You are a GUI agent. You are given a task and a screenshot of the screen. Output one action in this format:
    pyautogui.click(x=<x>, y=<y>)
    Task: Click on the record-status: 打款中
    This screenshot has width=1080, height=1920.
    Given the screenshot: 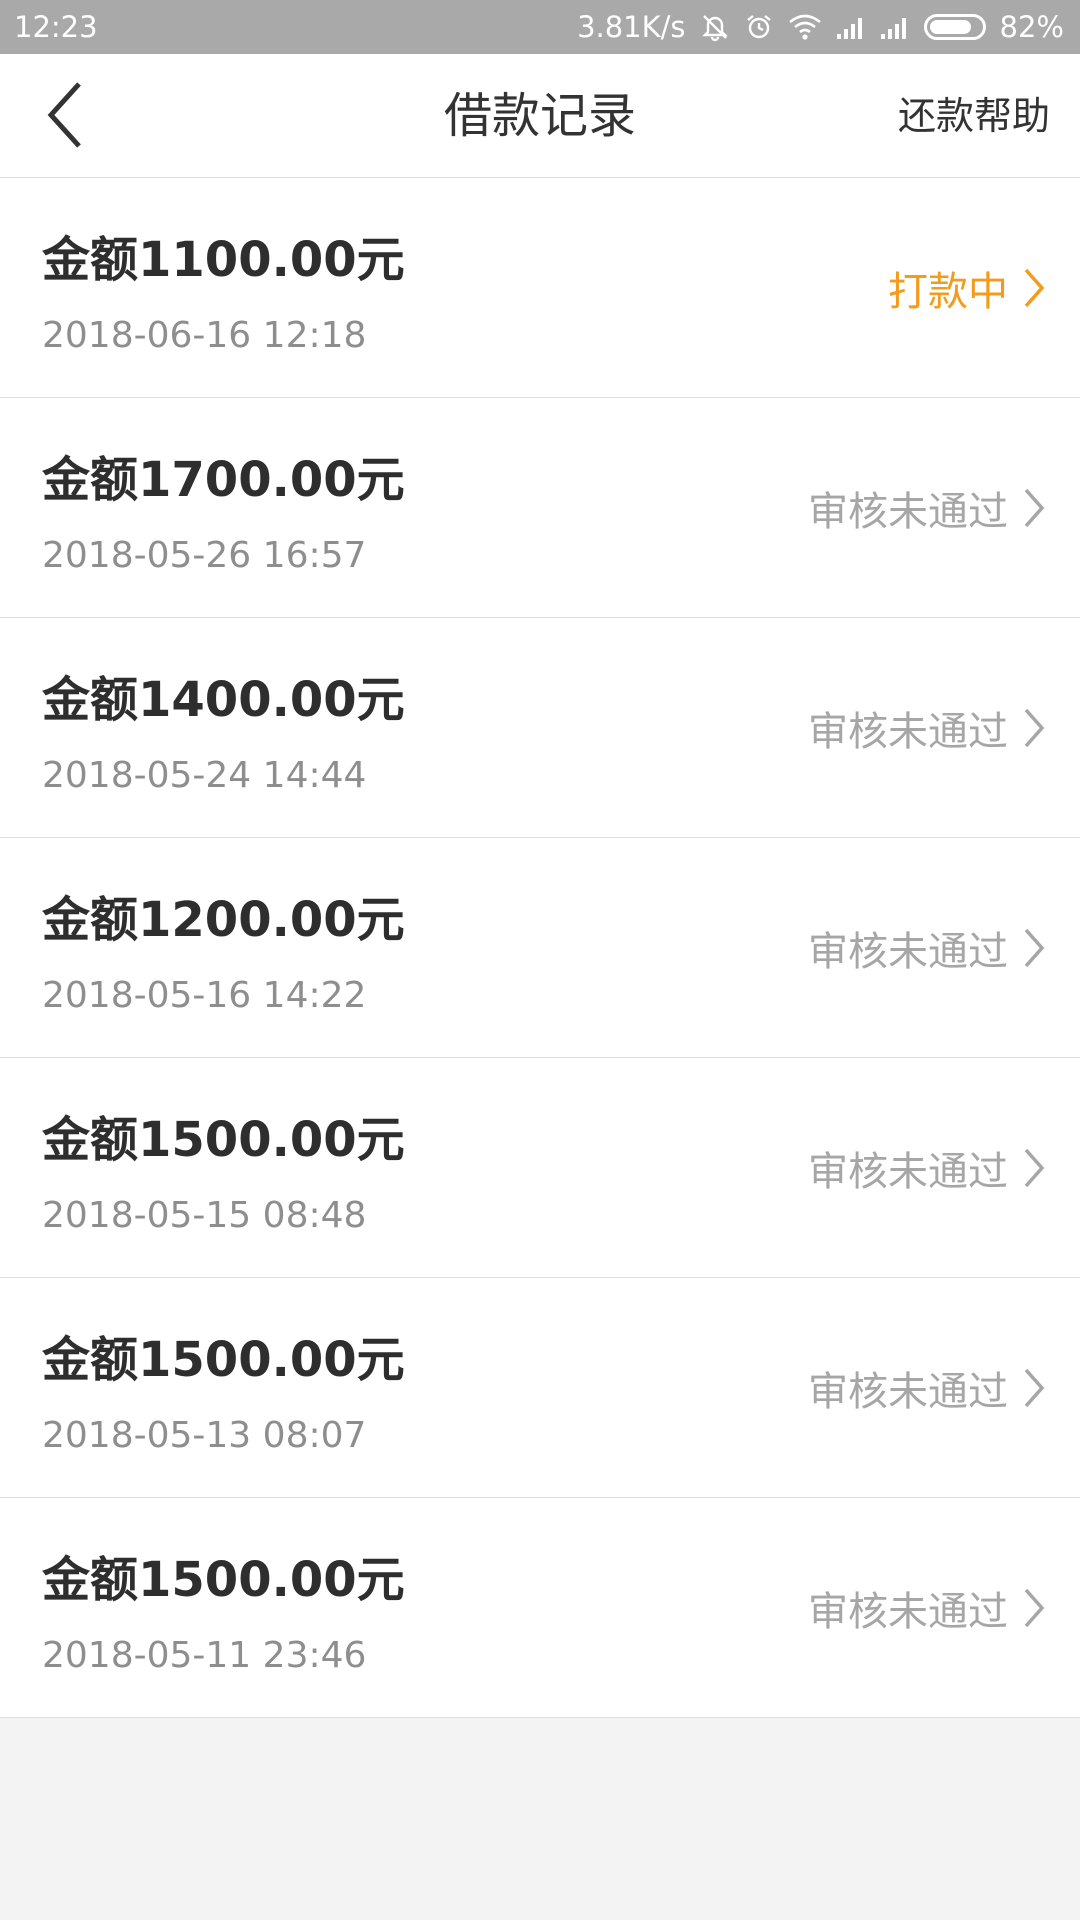 What is the action you would take?
    pyautogui.click(x=967, y=288)
    